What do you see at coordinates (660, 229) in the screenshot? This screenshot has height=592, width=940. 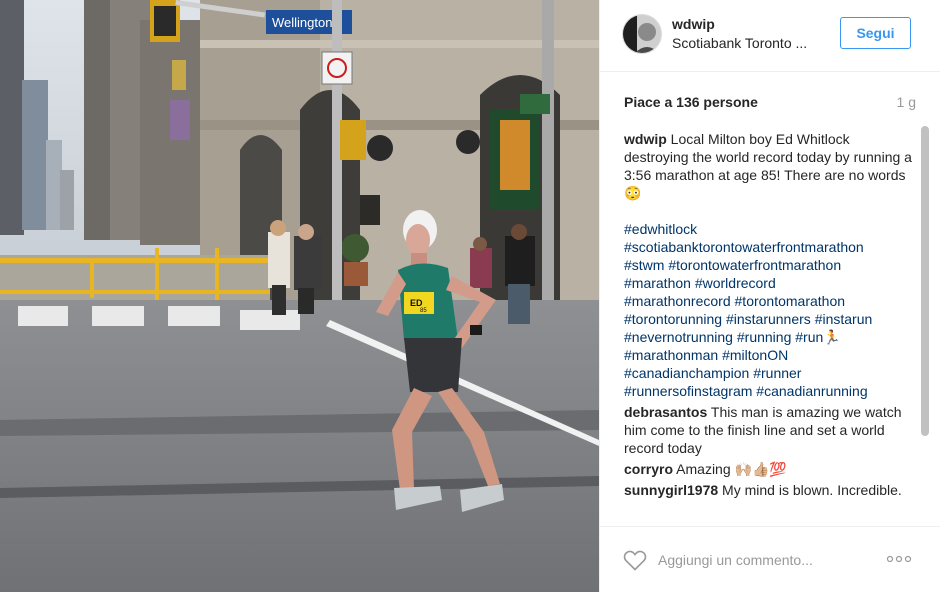 I see `hashtag: #edwhitlock` at bounding box center [660, 229].